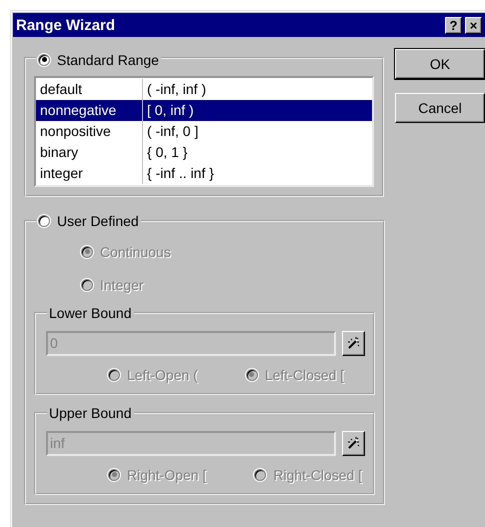  What do you see at coordinates (122, 284) in the screenshot?
I see `radio-label: Integer` at bounding box center [122, 284].